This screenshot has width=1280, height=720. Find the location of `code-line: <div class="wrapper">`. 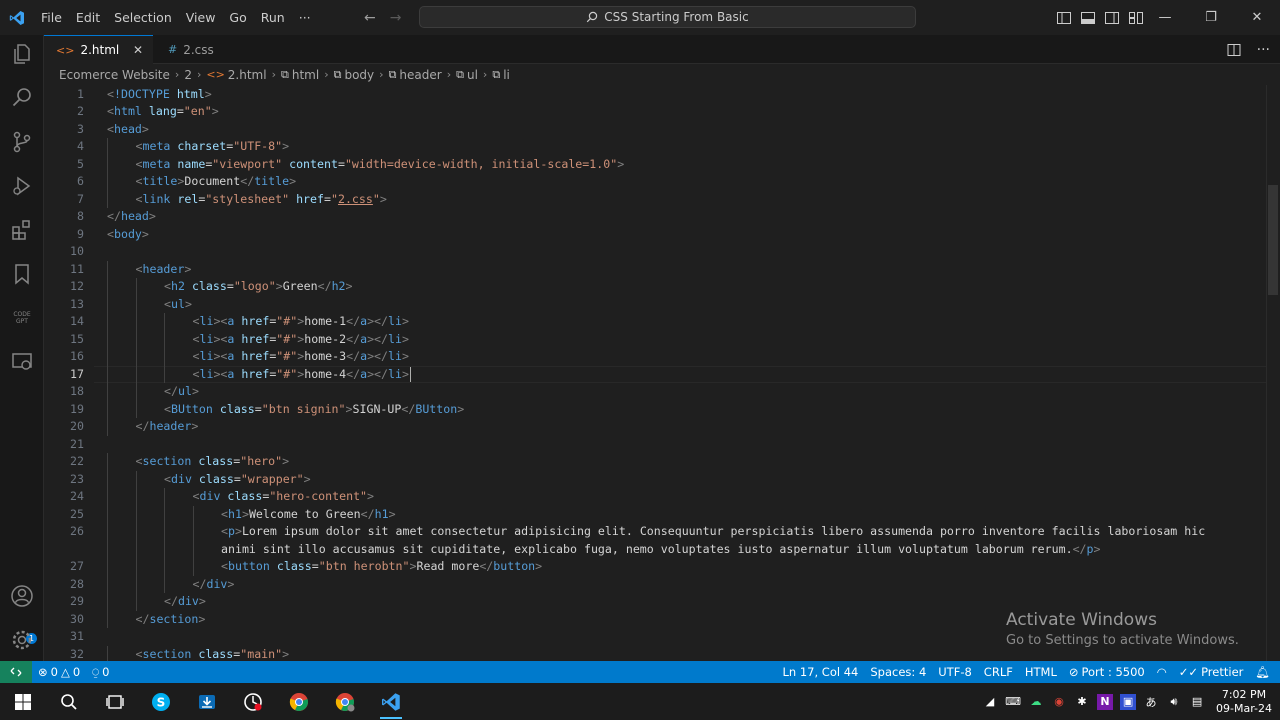

code-line: <div class="wrapper"> is located at coordinates (237, 480).